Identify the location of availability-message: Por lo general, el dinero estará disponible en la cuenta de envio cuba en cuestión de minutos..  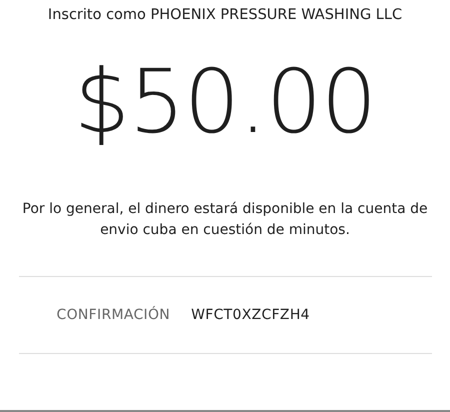
(225, 220).